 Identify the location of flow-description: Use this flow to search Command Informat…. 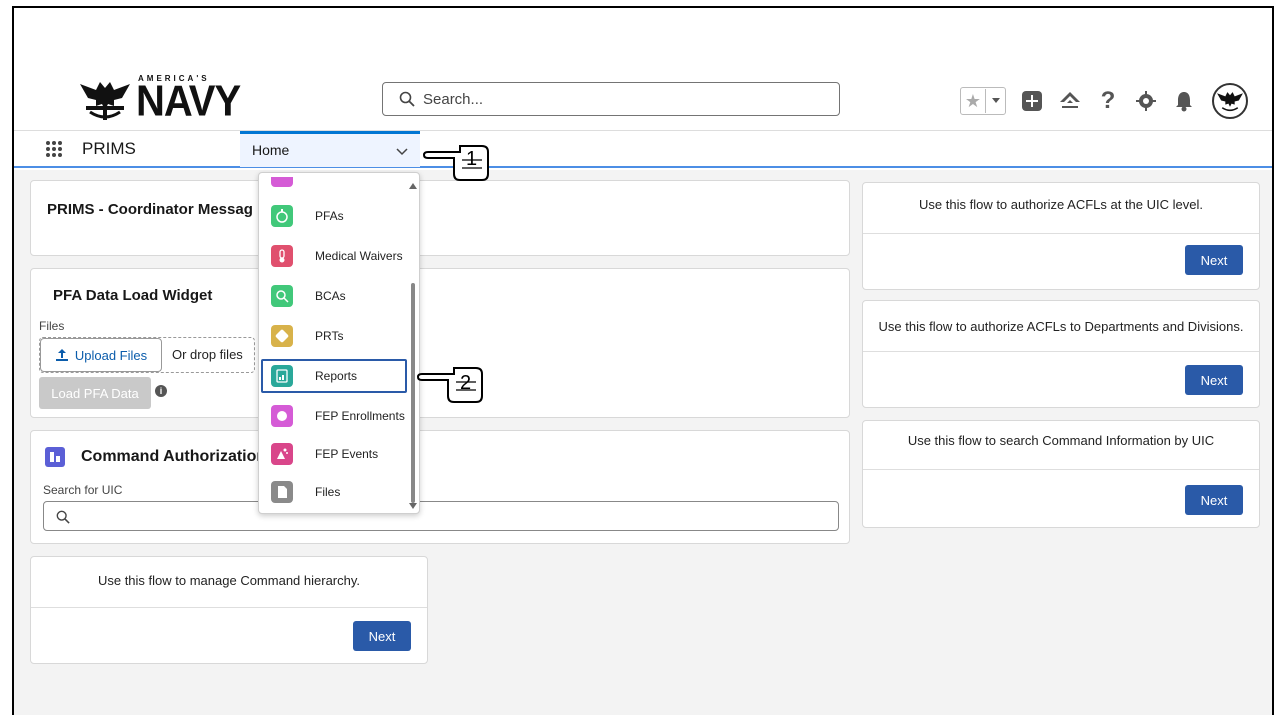
(1061, 440).